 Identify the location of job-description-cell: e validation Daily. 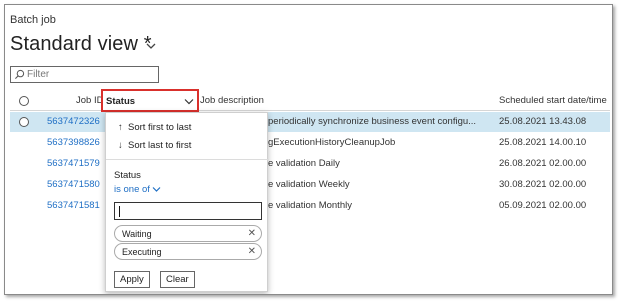
(304, 163).